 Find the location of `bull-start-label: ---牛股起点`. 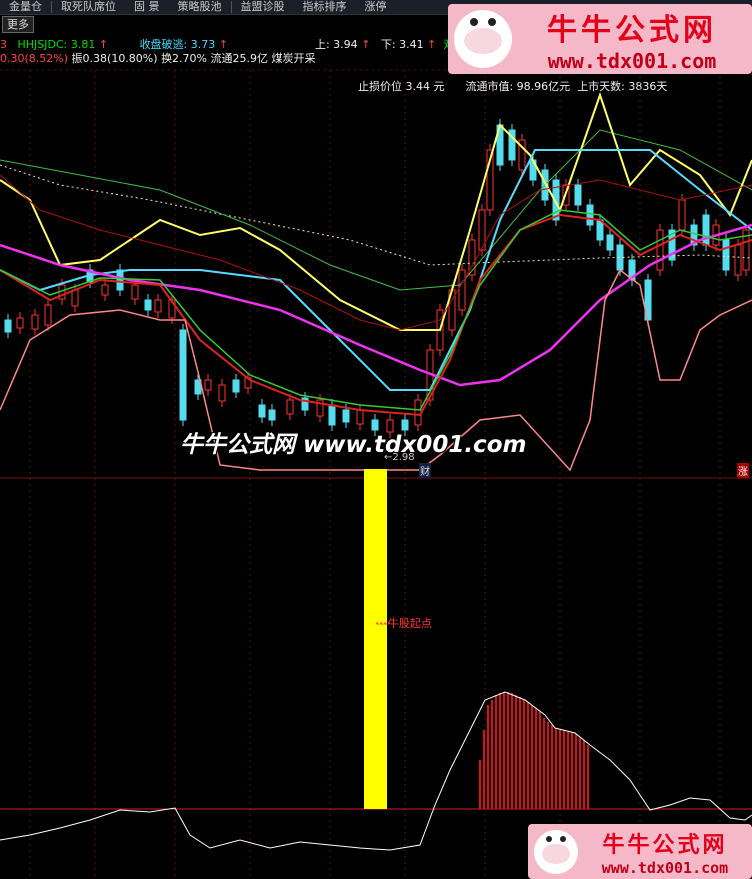

bull-start-label: ---牛股起点 is located at coordinates (404, 623).